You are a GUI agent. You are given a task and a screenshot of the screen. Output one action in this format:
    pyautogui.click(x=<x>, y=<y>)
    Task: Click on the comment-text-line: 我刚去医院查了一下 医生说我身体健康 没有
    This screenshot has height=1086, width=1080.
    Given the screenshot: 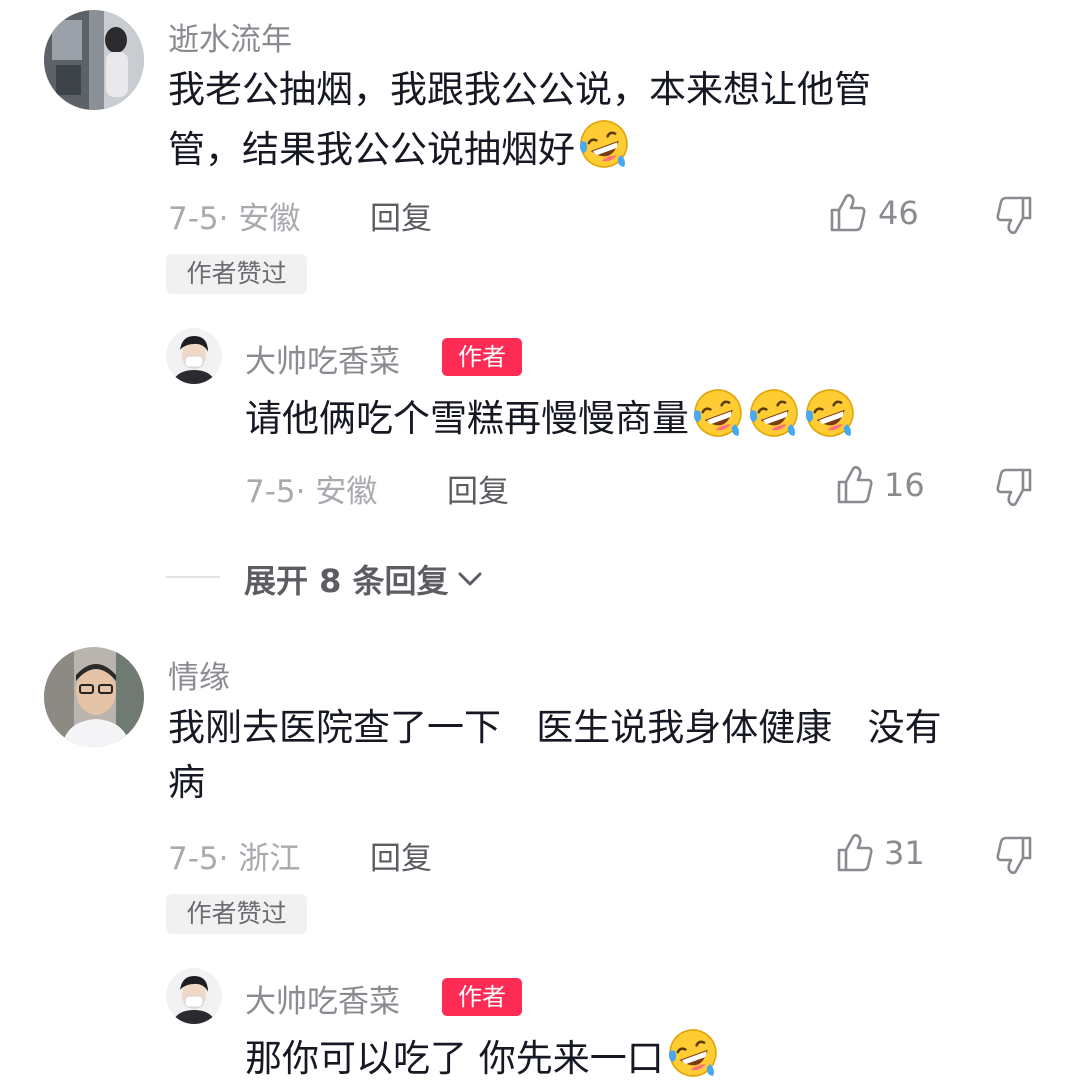 What is the action you would take?
    pyautogui.click(x=555, y=727)
    